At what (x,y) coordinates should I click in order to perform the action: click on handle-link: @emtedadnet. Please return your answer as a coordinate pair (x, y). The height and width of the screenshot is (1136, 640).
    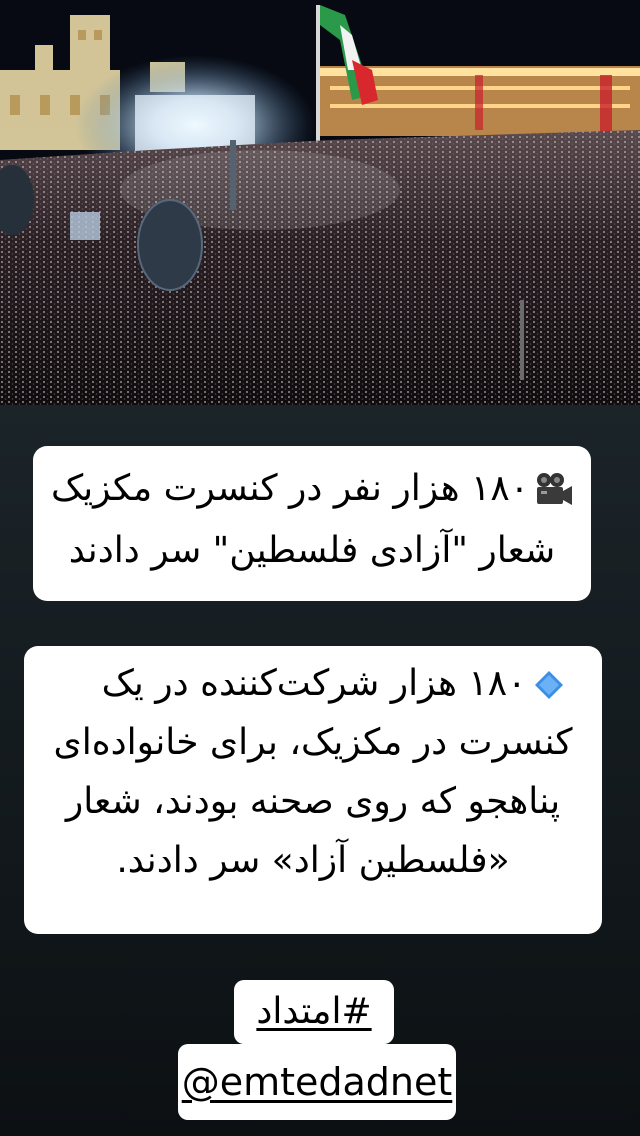
    Looking at the image, I should click on (317, 1082).